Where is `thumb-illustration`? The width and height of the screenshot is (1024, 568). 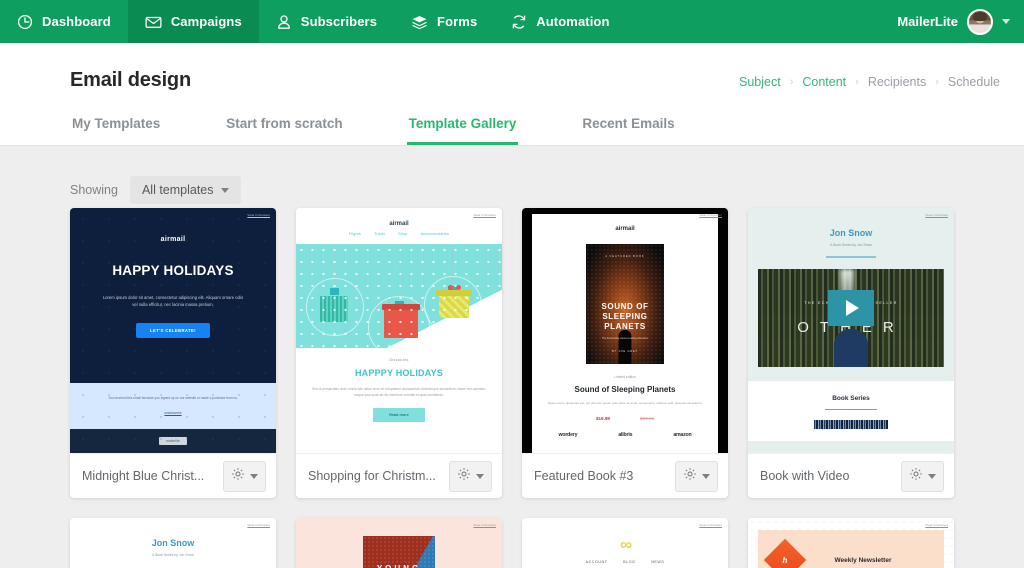 thumb-illustration is located at coordinates (399, 296).